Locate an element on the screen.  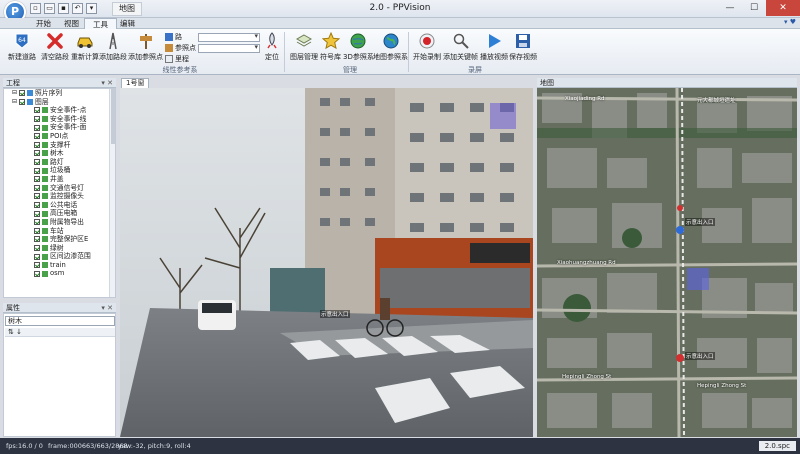
tree-item: 井盖 is located at coordinates (59, 179).